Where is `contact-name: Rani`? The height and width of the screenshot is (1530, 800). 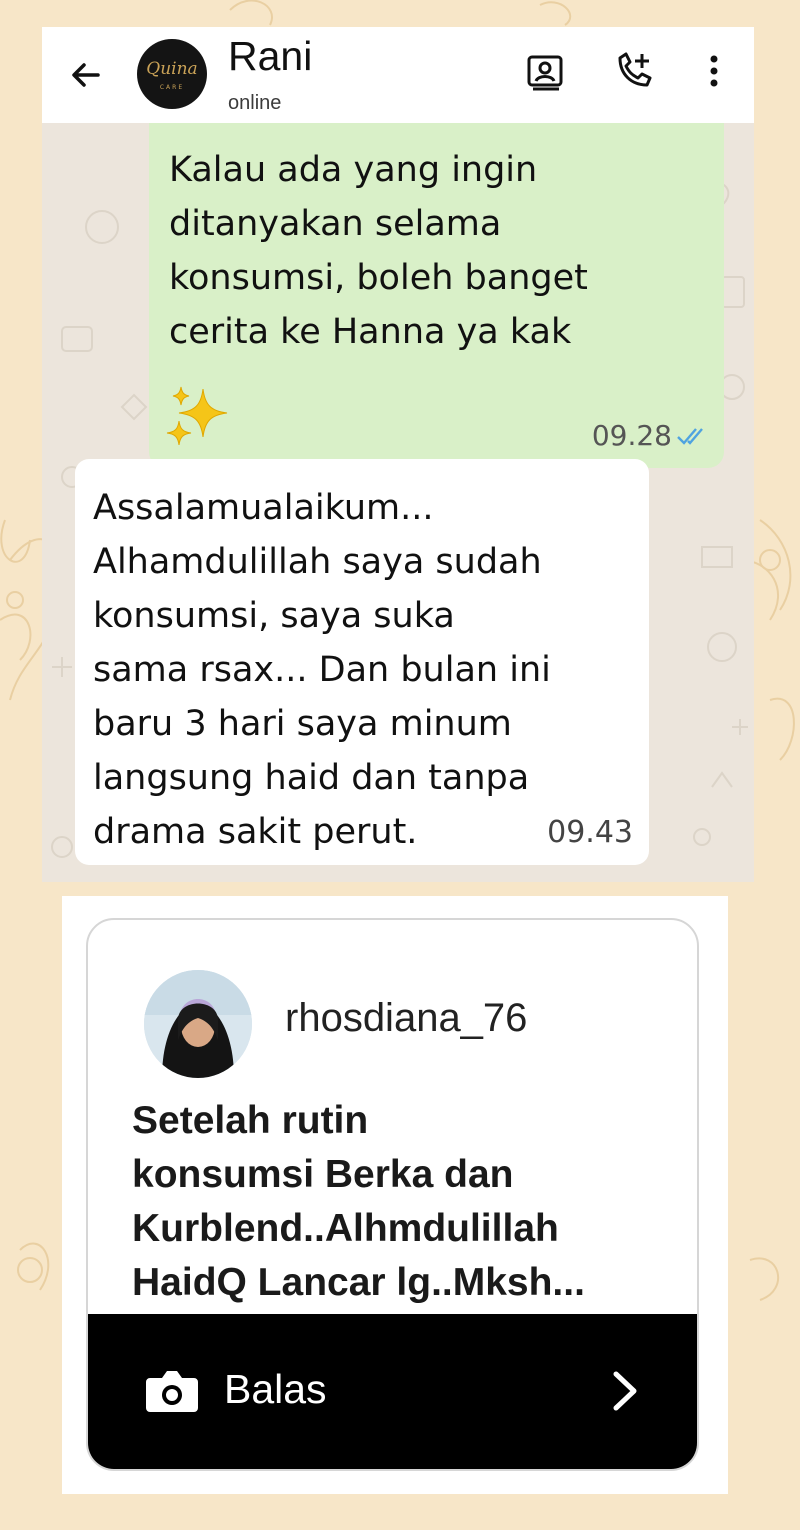 contact-name: Rani is located at coordinates (270, 56).